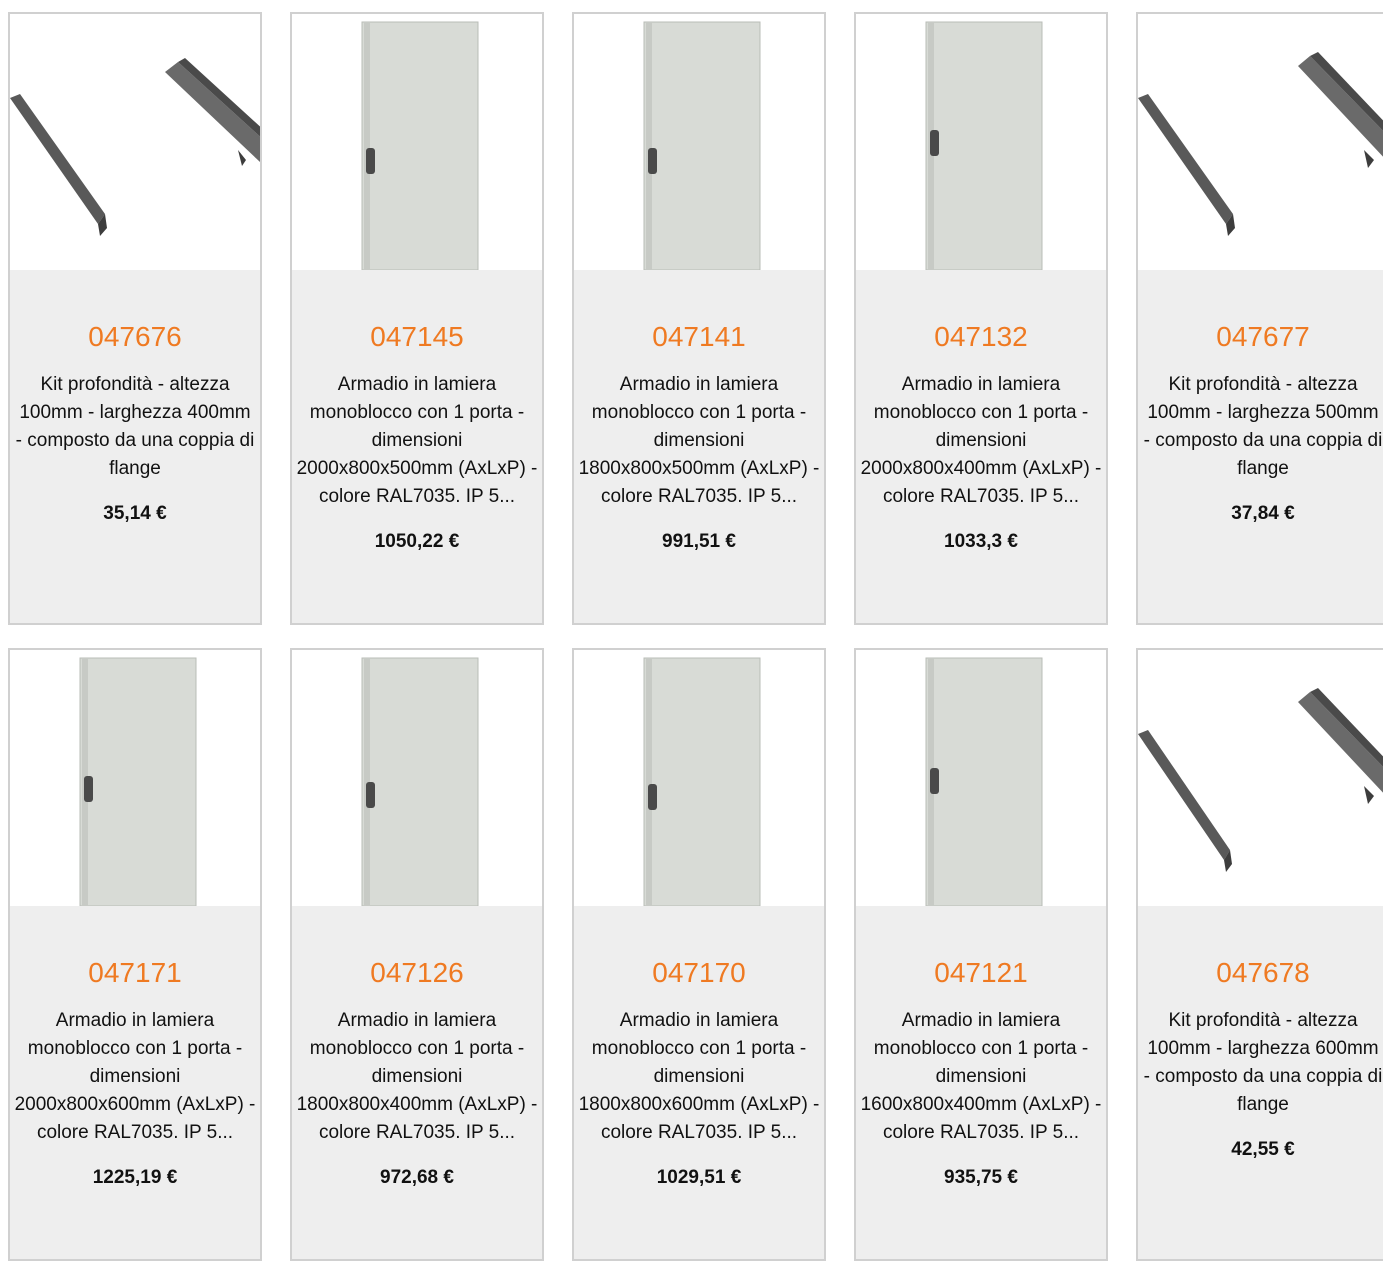  I want to click on product-price: 1050,22 €, so click(417, 541).